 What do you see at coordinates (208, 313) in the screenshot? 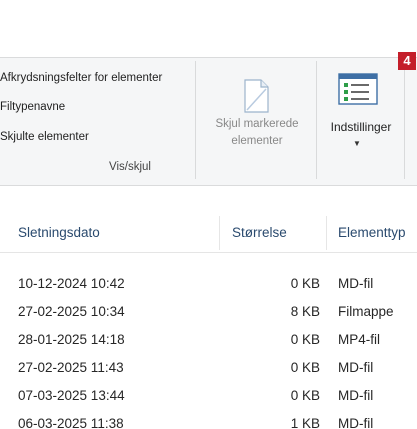
I see `table-row: 27-02-2025 10:34 8 KB Filmappe` at bounding box center [208, 313].